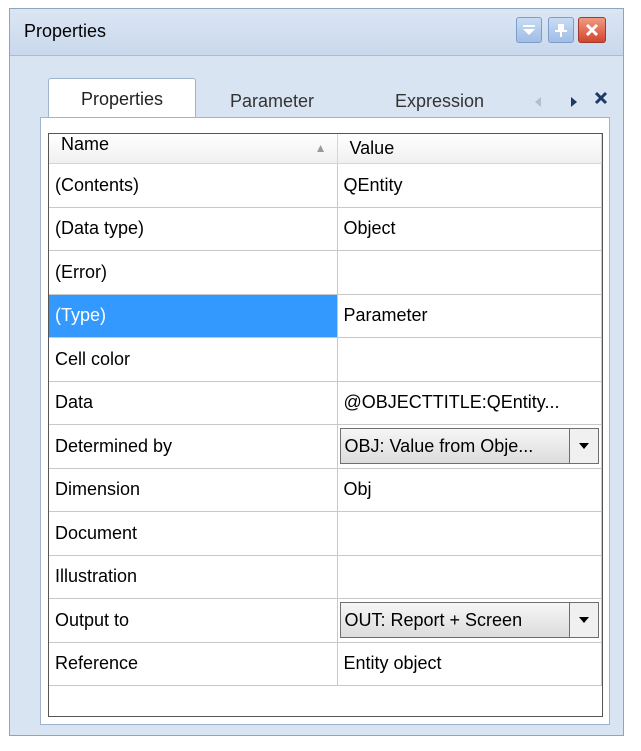  I want to click on tab-expression: Expression, so click(439, 101).